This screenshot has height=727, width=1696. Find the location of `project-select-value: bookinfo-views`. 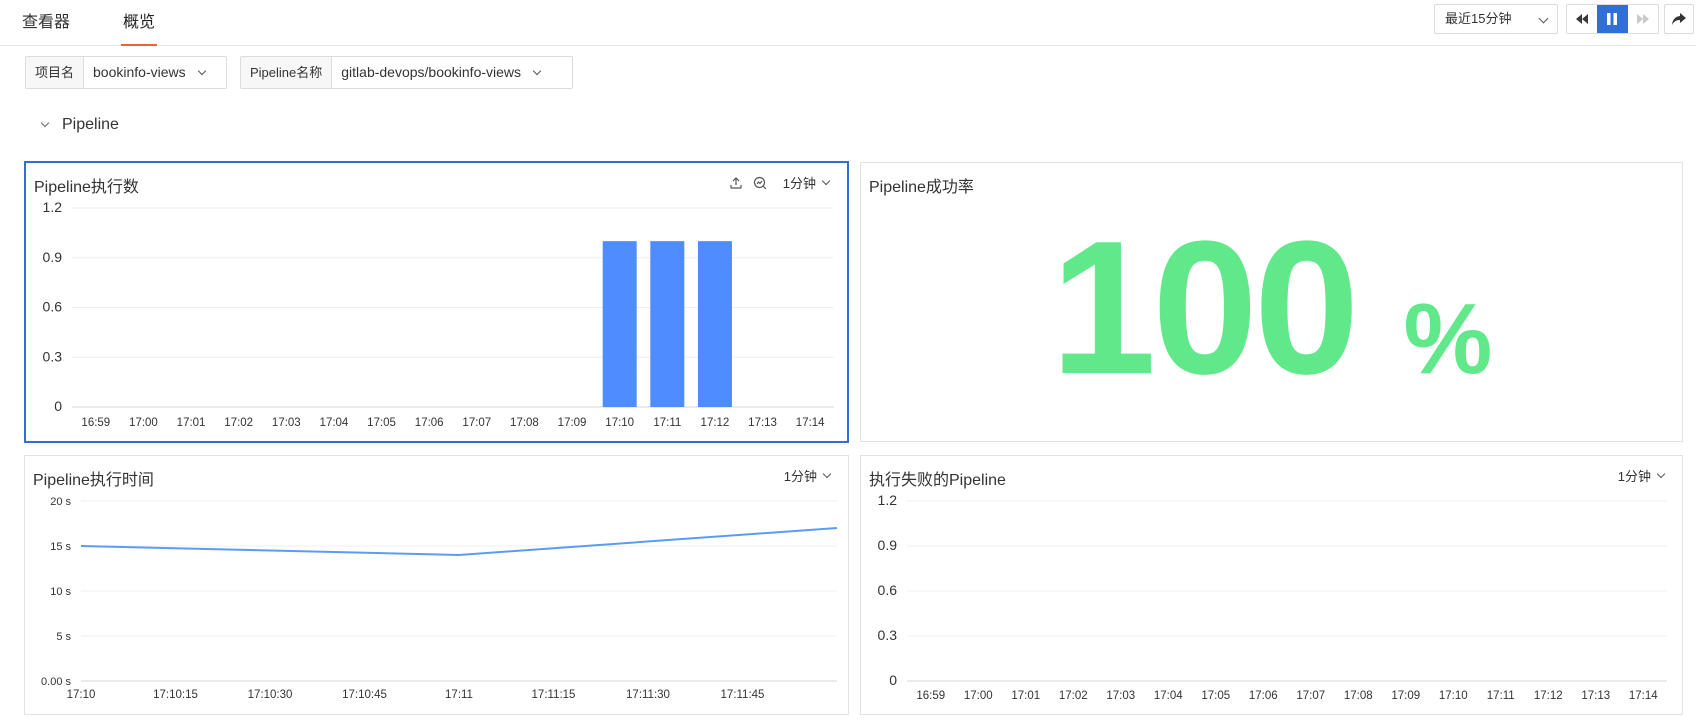

project-select-value: bookinfo-views is located at coordinates (139, 72).